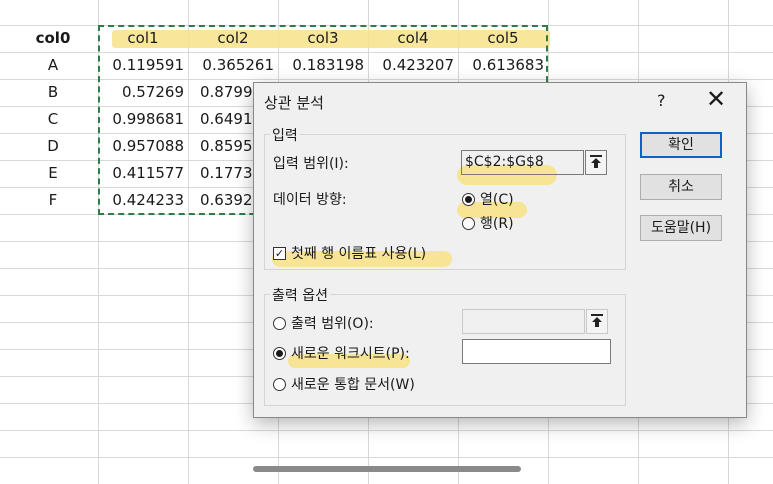  I want to click on output-range-picker-button, so click(597, 321).